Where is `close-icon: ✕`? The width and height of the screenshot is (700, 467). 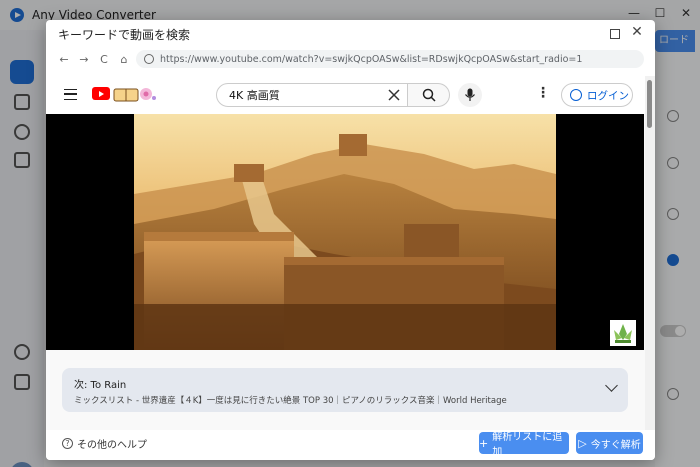
close-icon: ✕ is located at coordinates (637, 32).